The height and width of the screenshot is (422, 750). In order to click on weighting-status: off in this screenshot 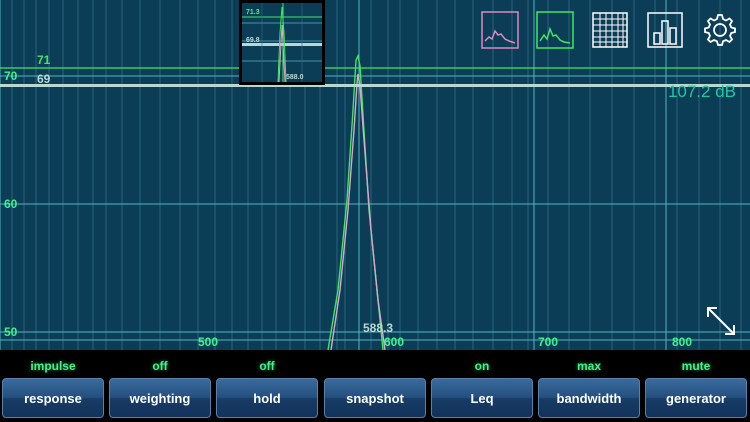, I will do `click(160, 366)`.